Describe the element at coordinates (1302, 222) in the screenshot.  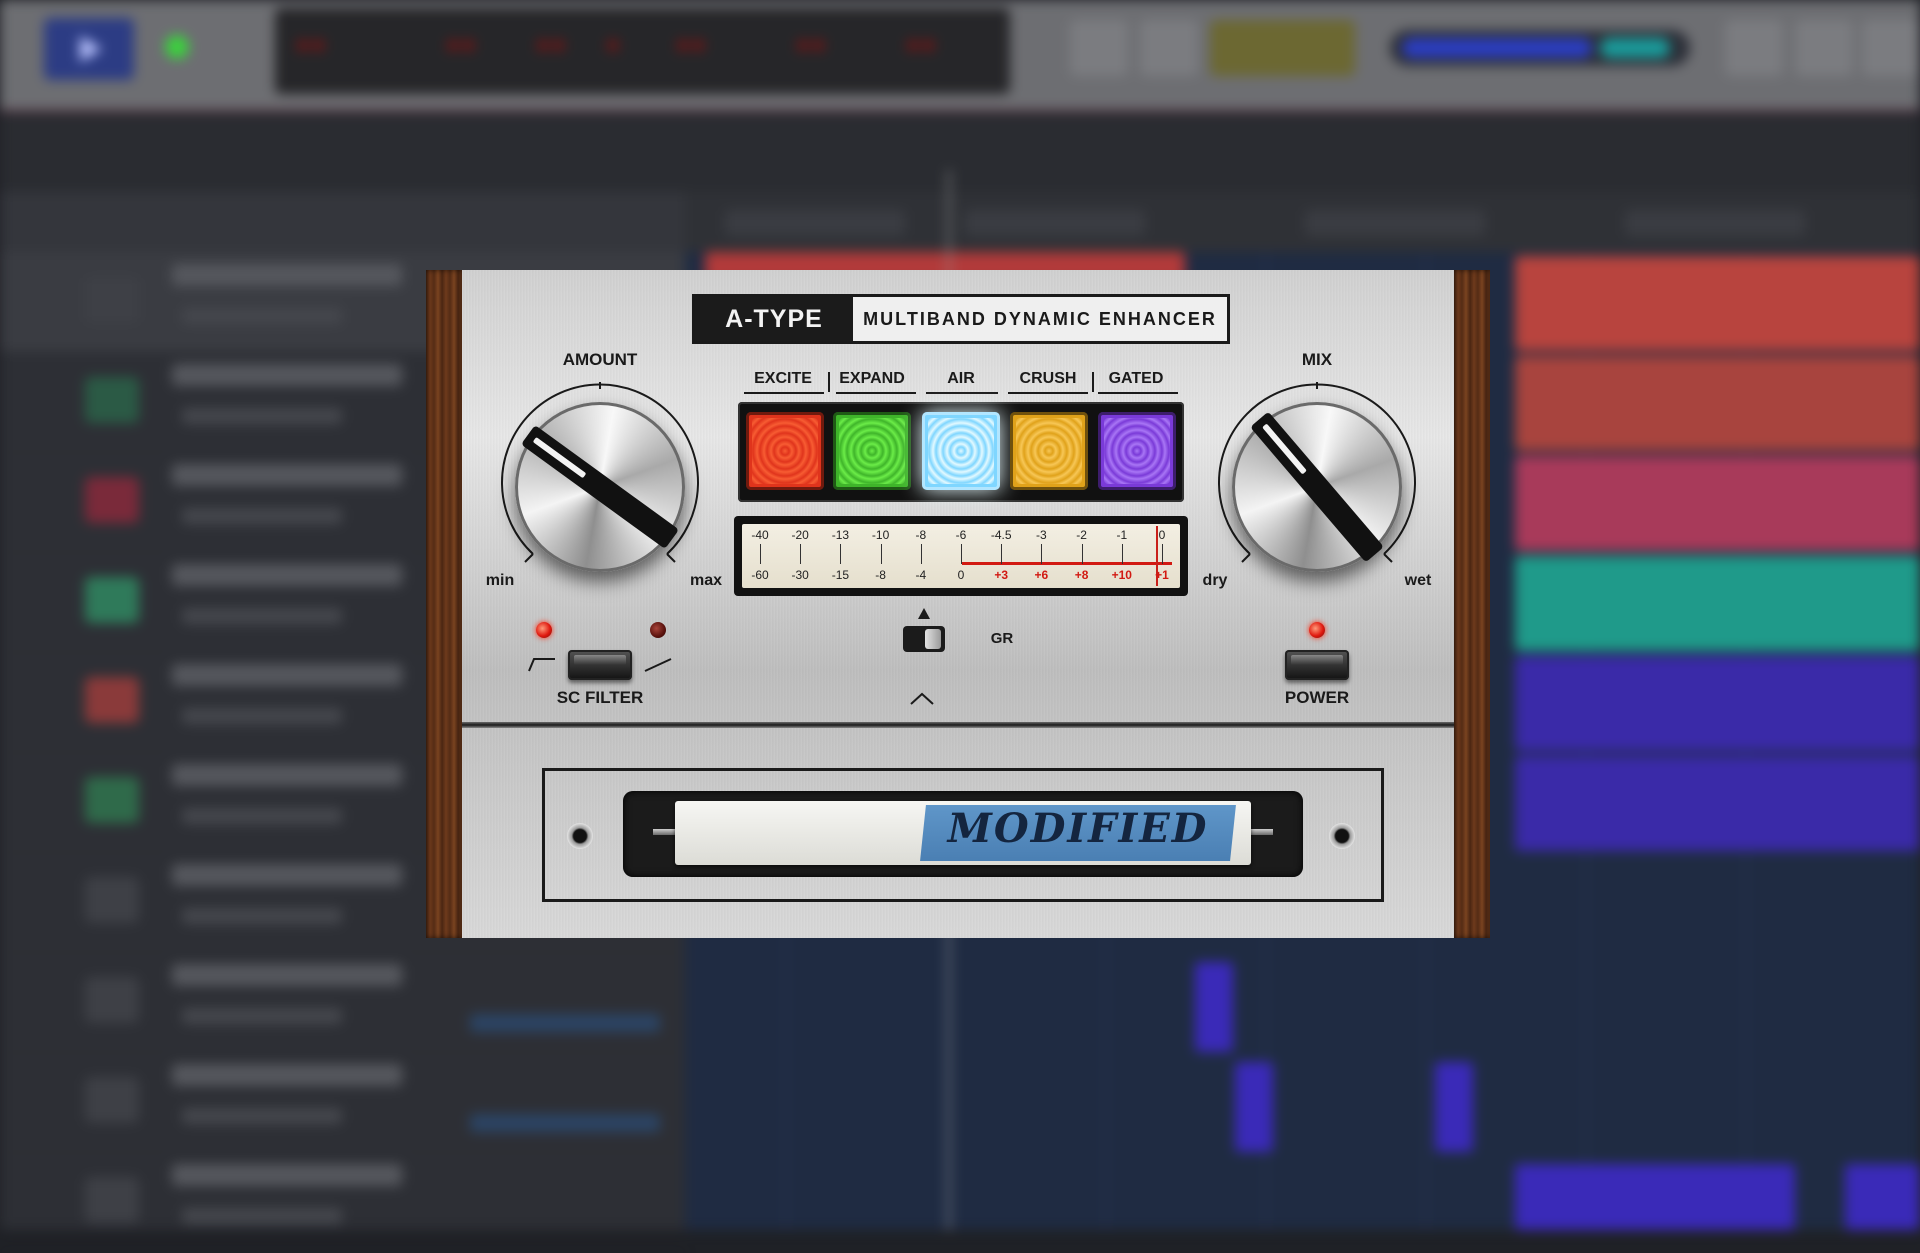
I see `sections-bar` at that location.